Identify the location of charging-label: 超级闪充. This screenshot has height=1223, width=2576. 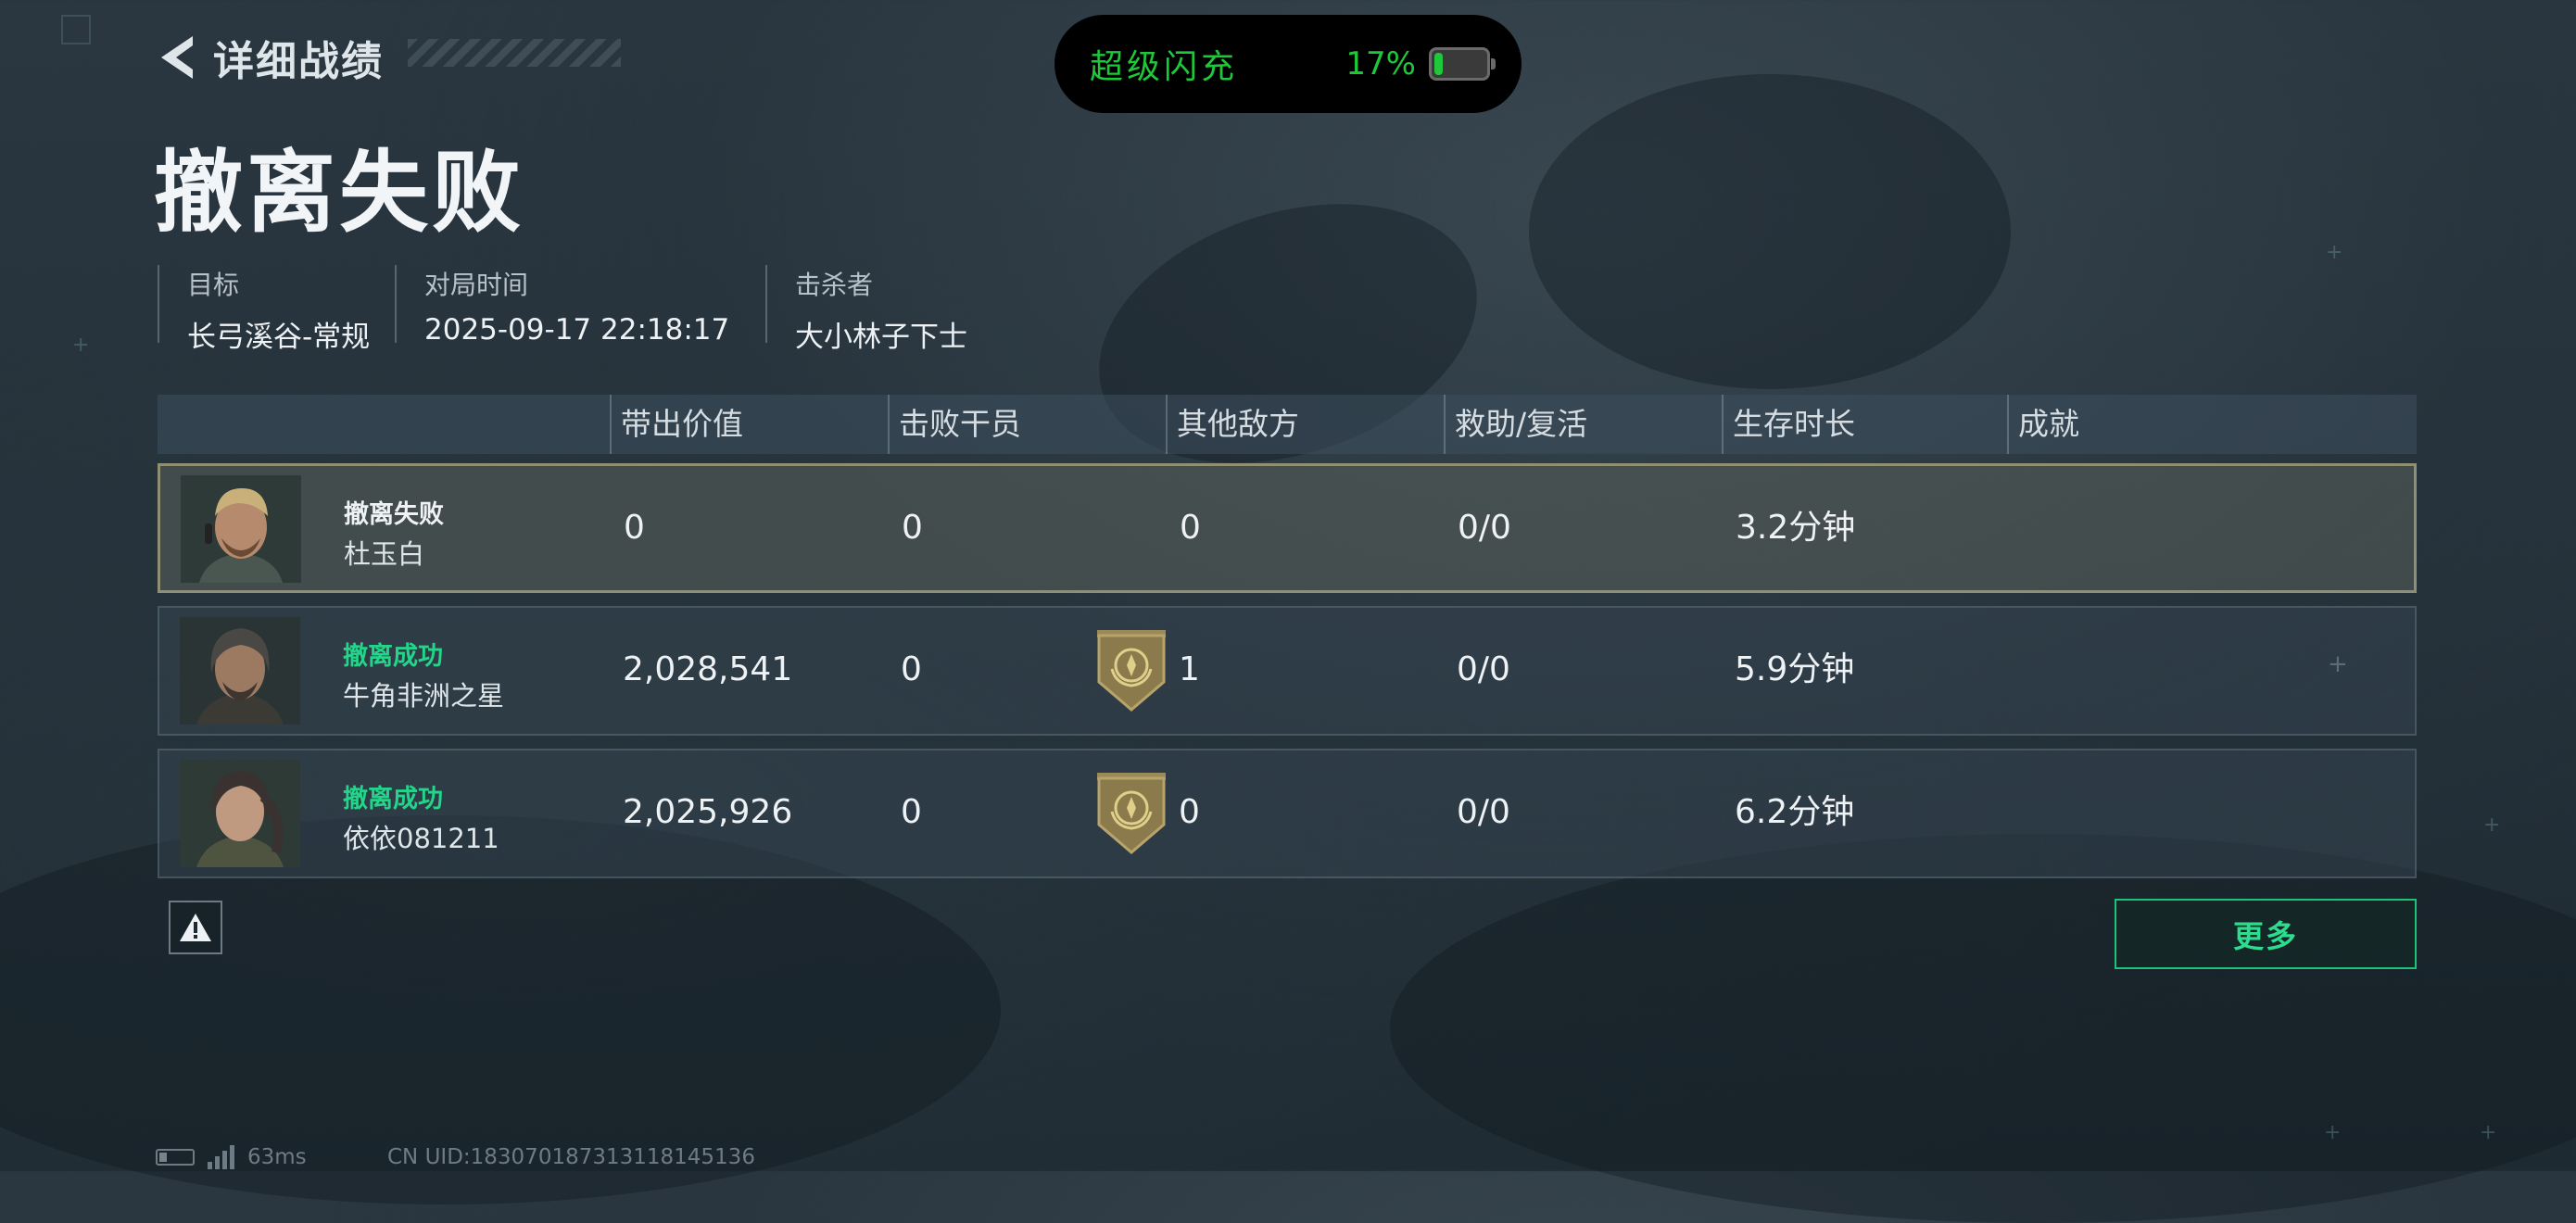
(1164, 67).